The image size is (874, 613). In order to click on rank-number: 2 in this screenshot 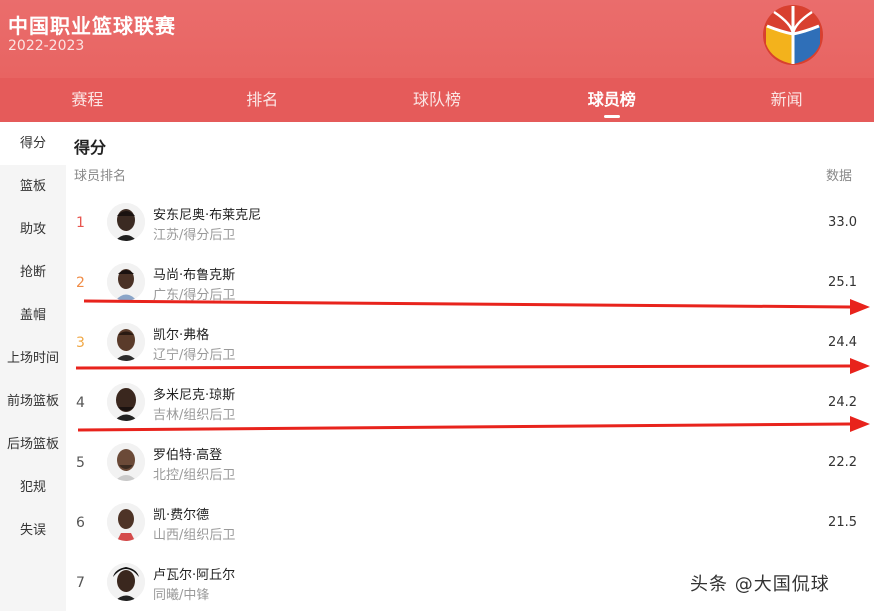, I will do `click(80, 283)`.